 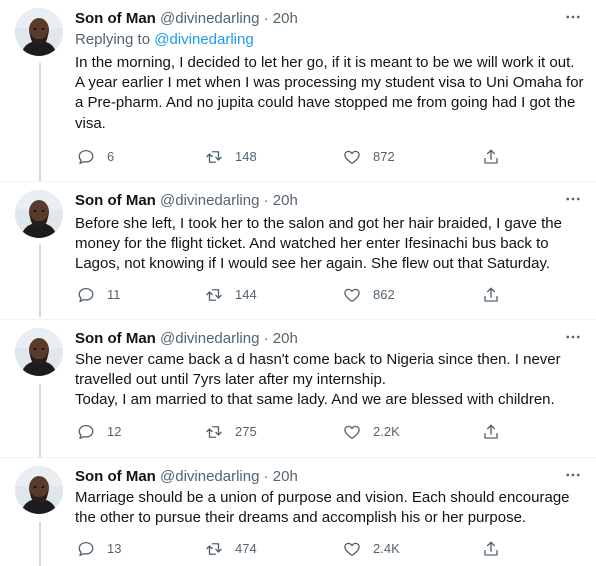 What do you see at coordinates (115, 39) in the screenshot?
I see `replying-to-label: Replying to` at bounding box center [115, 39].